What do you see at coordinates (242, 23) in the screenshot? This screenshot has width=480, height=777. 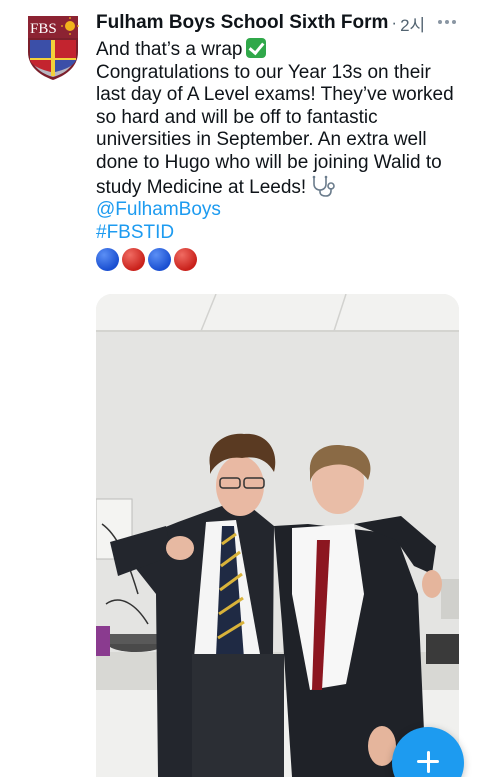 I see `author-name: Fulham Boys School Sixth Form` at bounding box center [242, 23].